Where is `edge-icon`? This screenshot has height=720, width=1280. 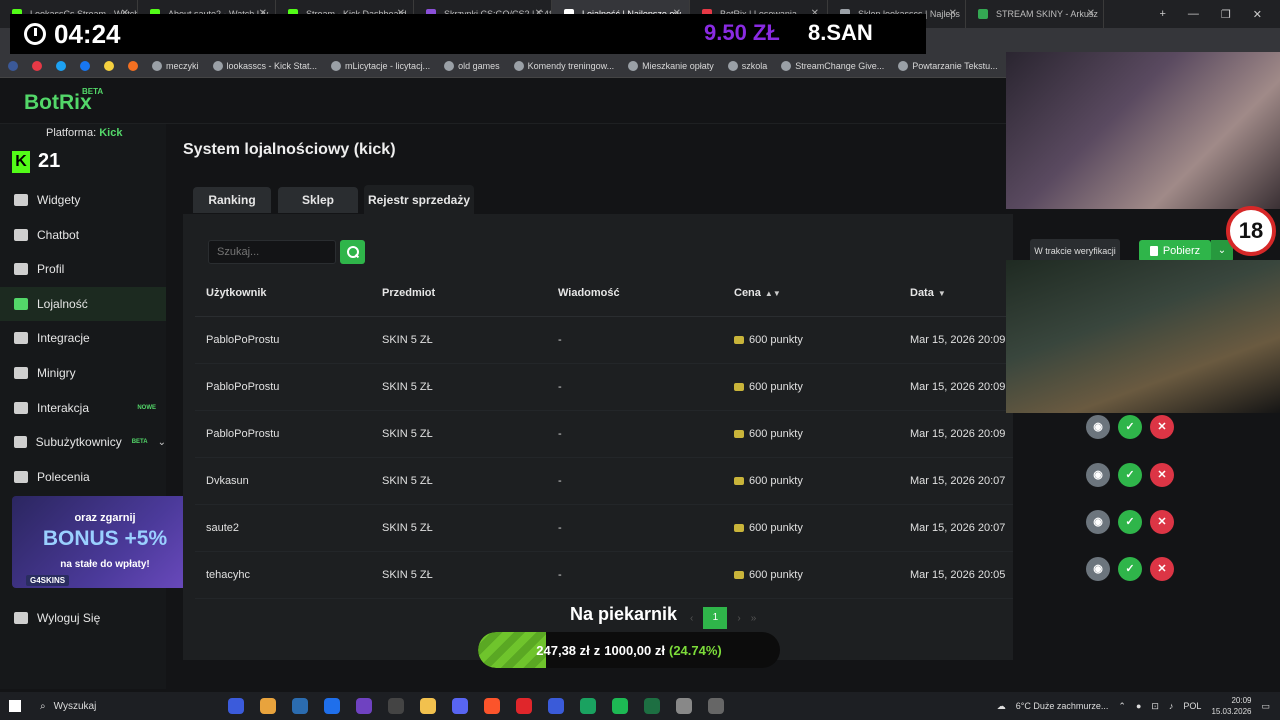 edge-icon is located at coordinates (588, 706).